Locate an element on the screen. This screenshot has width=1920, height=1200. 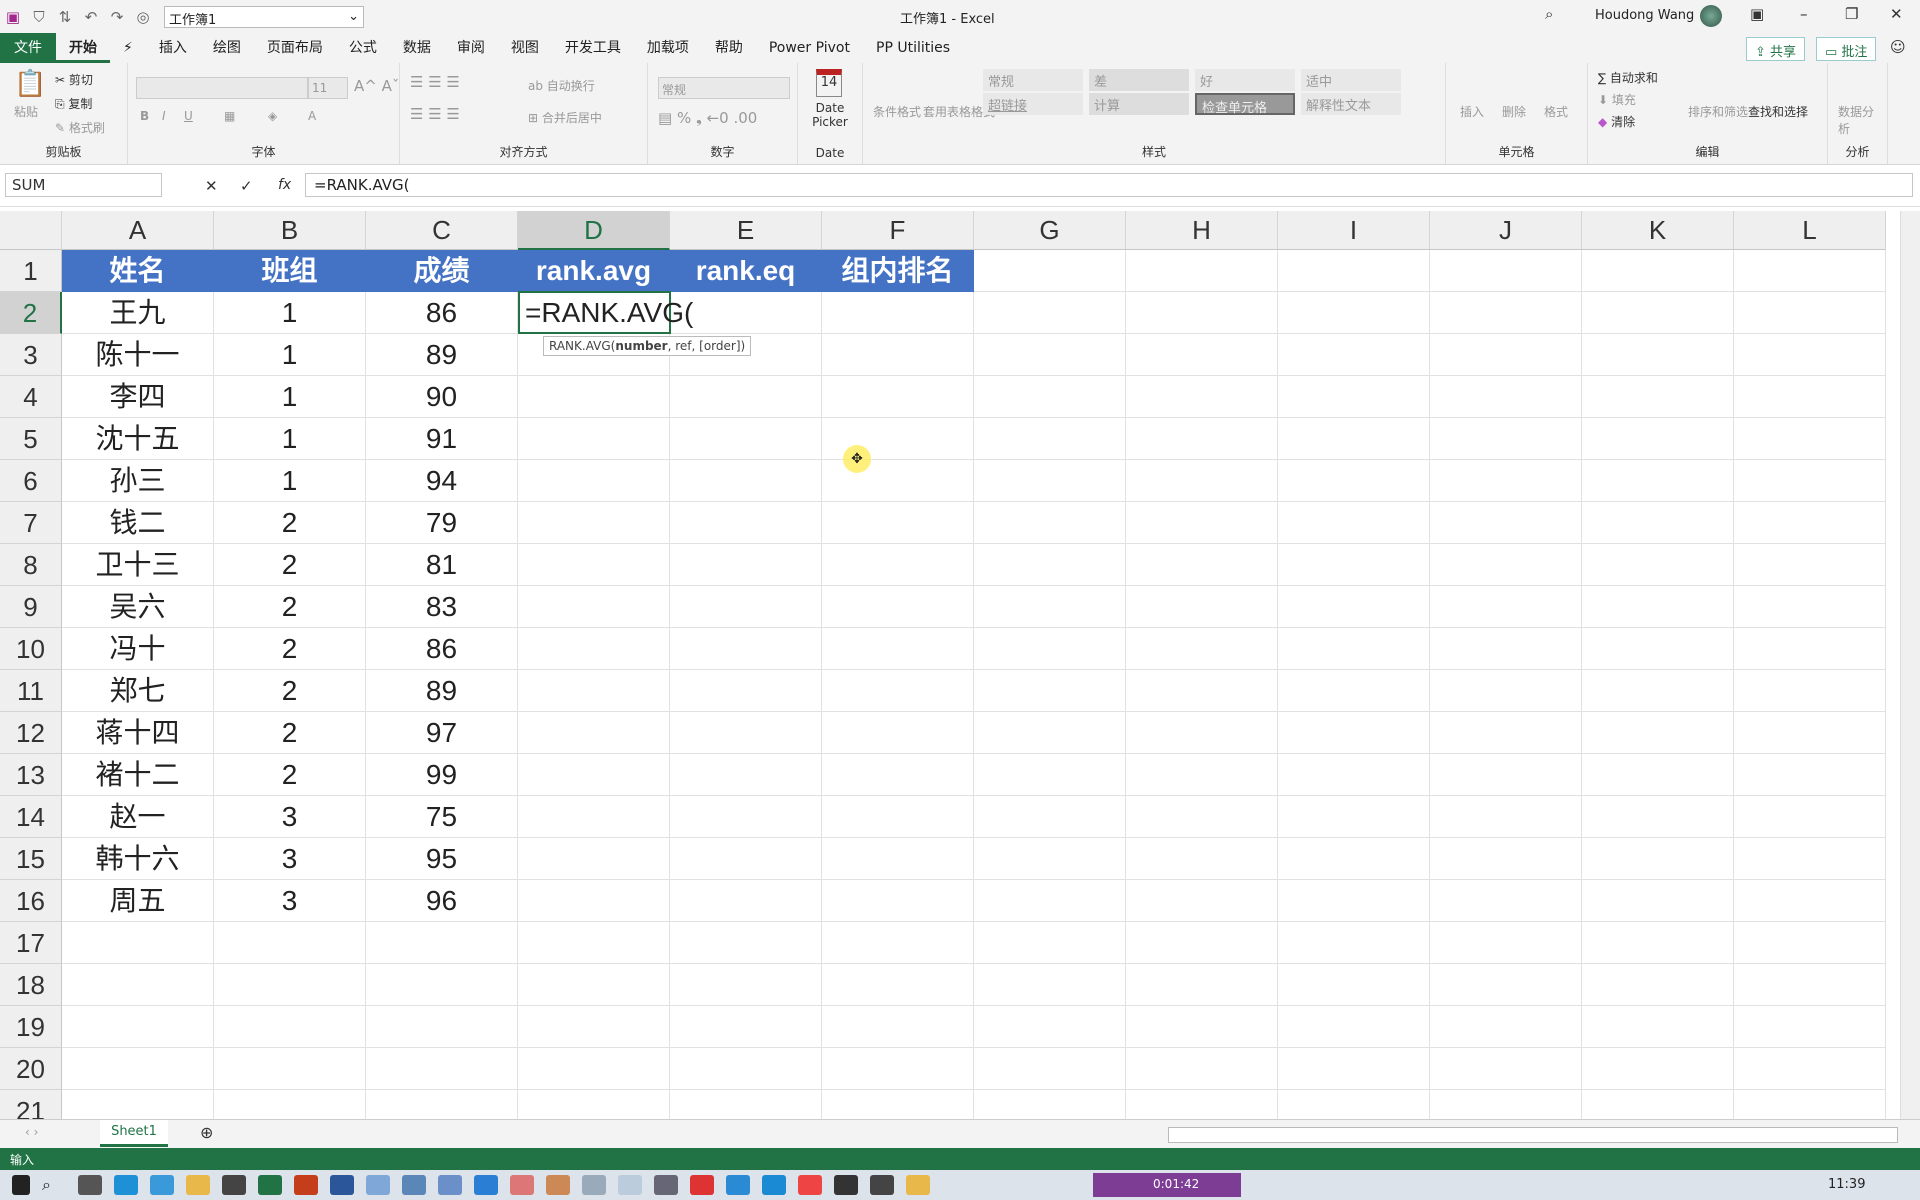
cell-L2 is located at coordinates (1810, 313).